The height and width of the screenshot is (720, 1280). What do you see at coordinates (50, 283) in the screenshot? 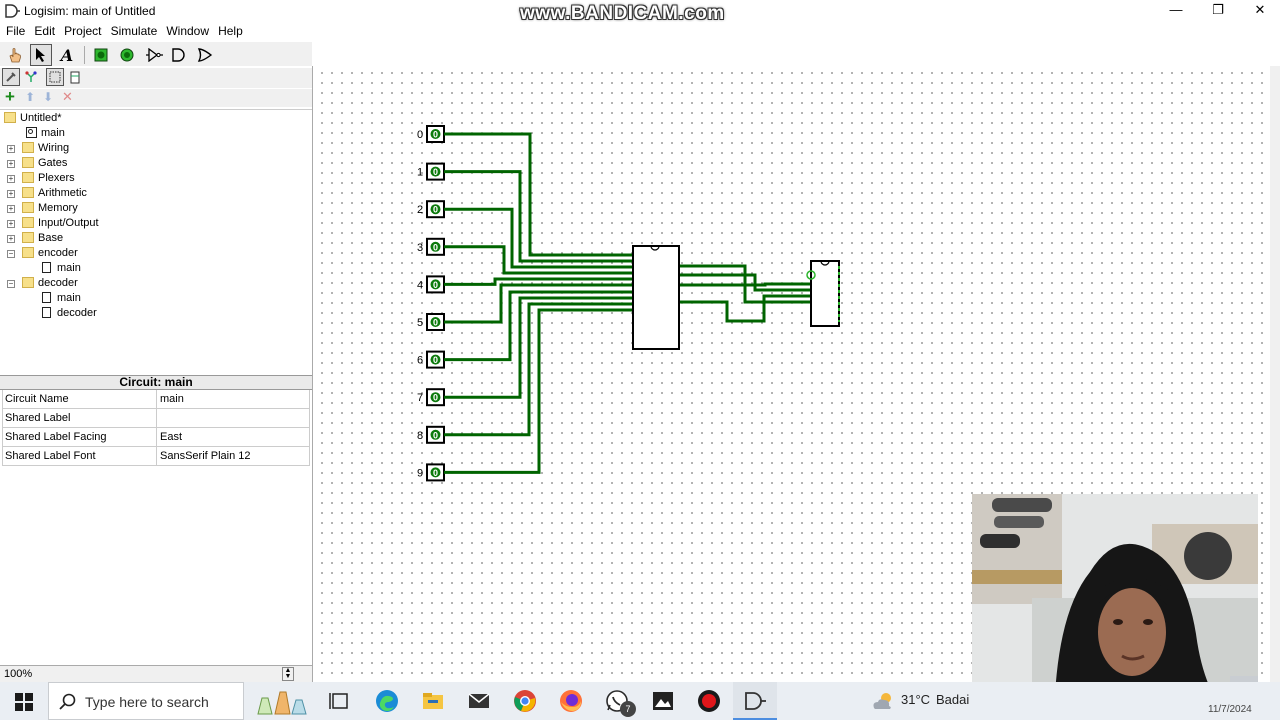
I see `tree-item-decoder: decoder` at bounding box center [50, 283].